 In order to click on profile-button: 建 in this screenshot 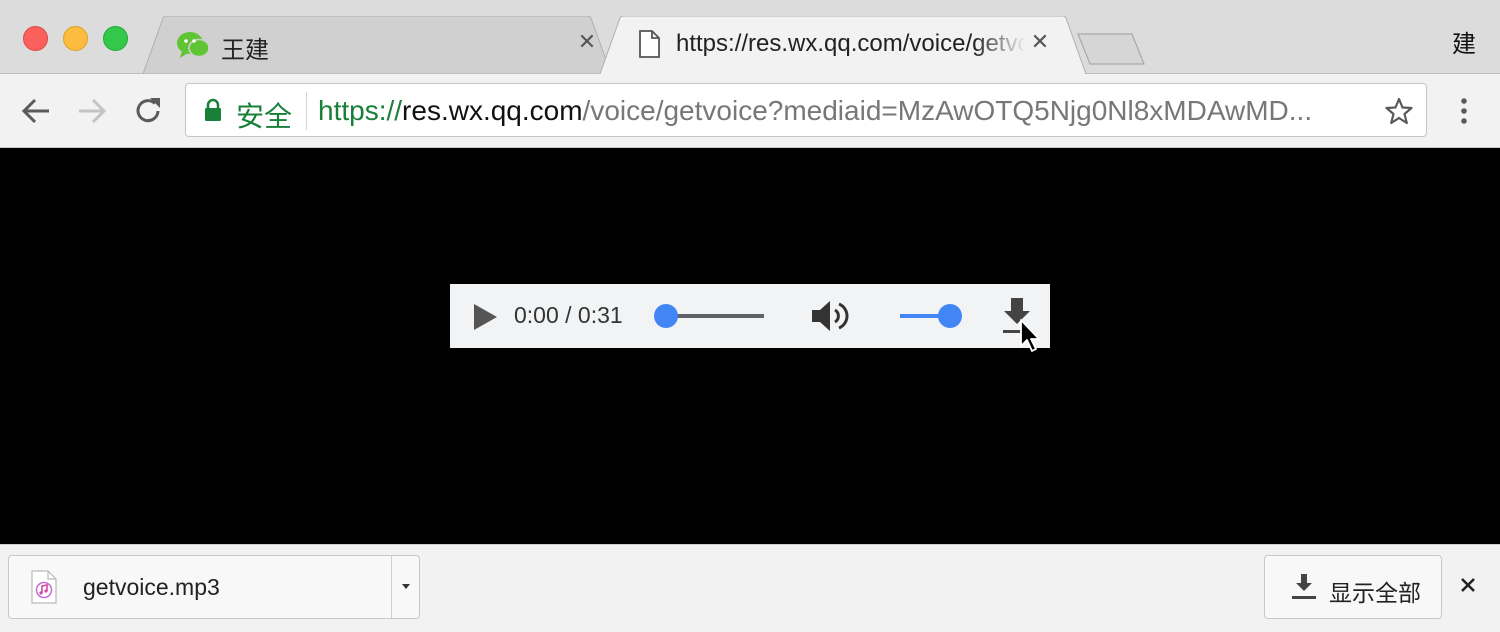, I will do `click(1464, 41)`.